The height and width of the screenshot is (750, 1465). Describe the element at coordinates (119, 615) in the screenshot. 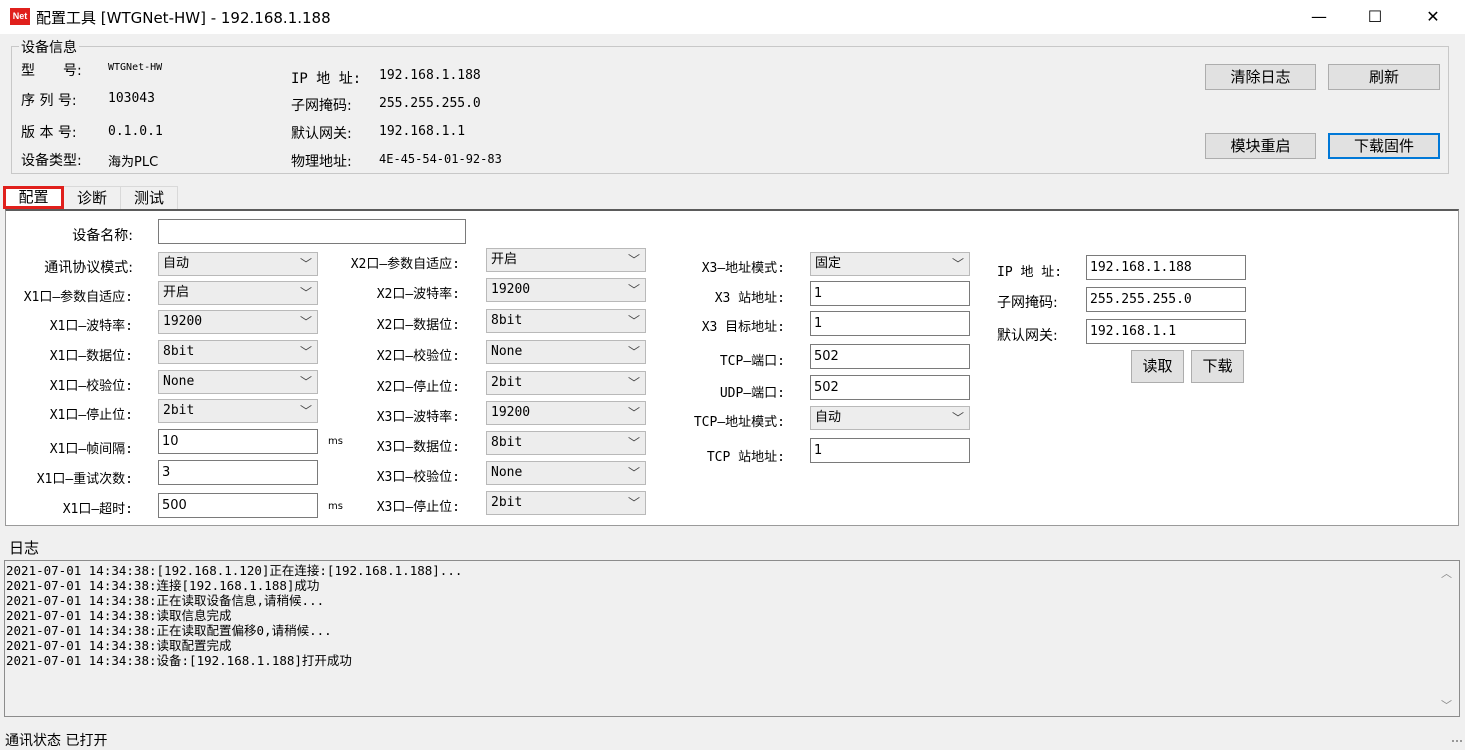

I see `log-line: 2021-07-01 14:34:38:读取信息完成` at that location.